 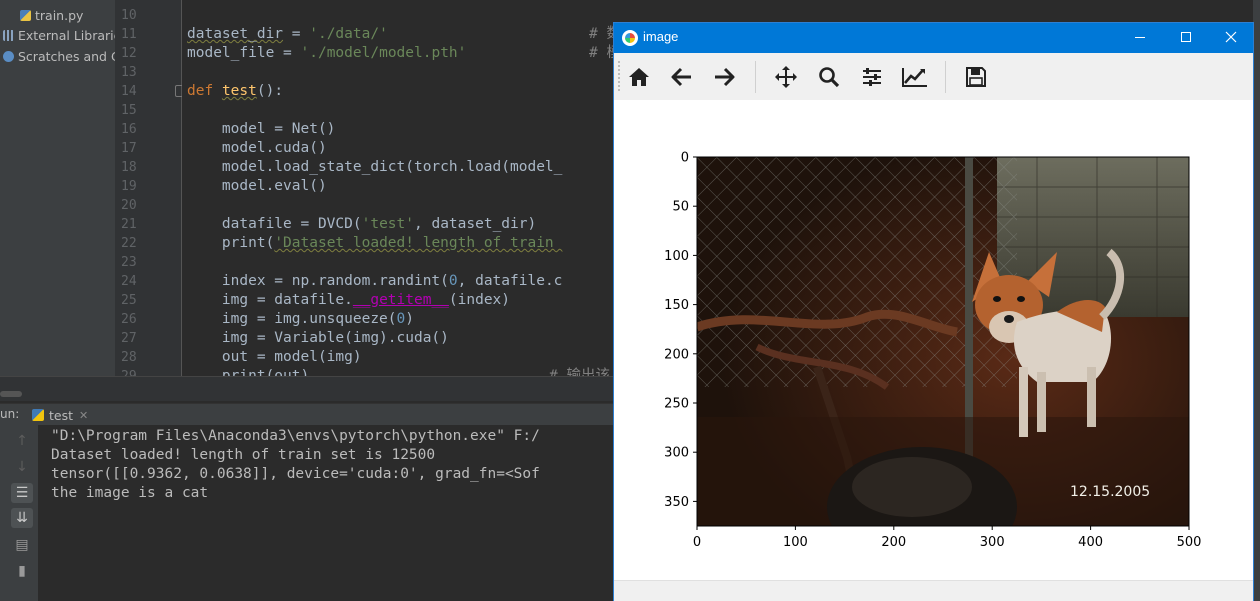 I want to click on trash-icon: ▮, so click(x=22, y=571).